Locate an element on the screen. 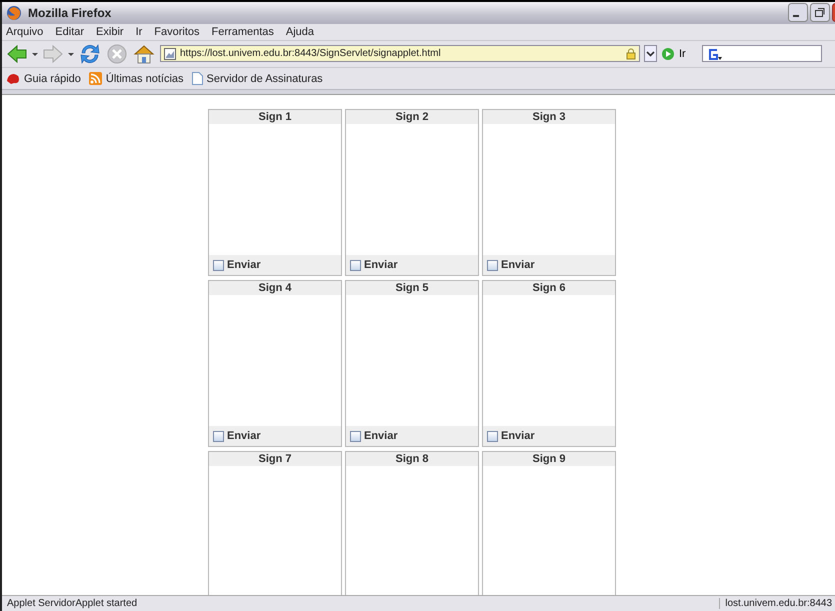 The height and width of the screenshot is (611, 835). browser-logo-icon is located at coordinates (14, 12).